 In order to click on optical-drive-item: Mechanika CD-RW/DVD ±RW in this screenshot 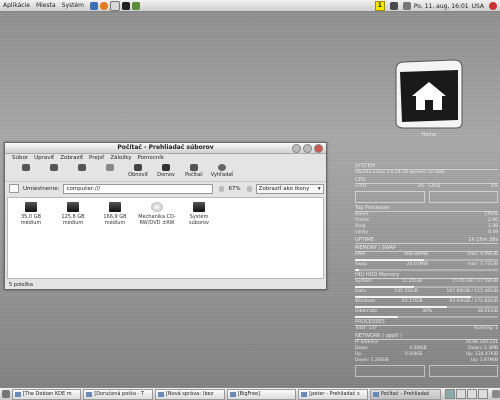, I will do `click(157, 214)`.